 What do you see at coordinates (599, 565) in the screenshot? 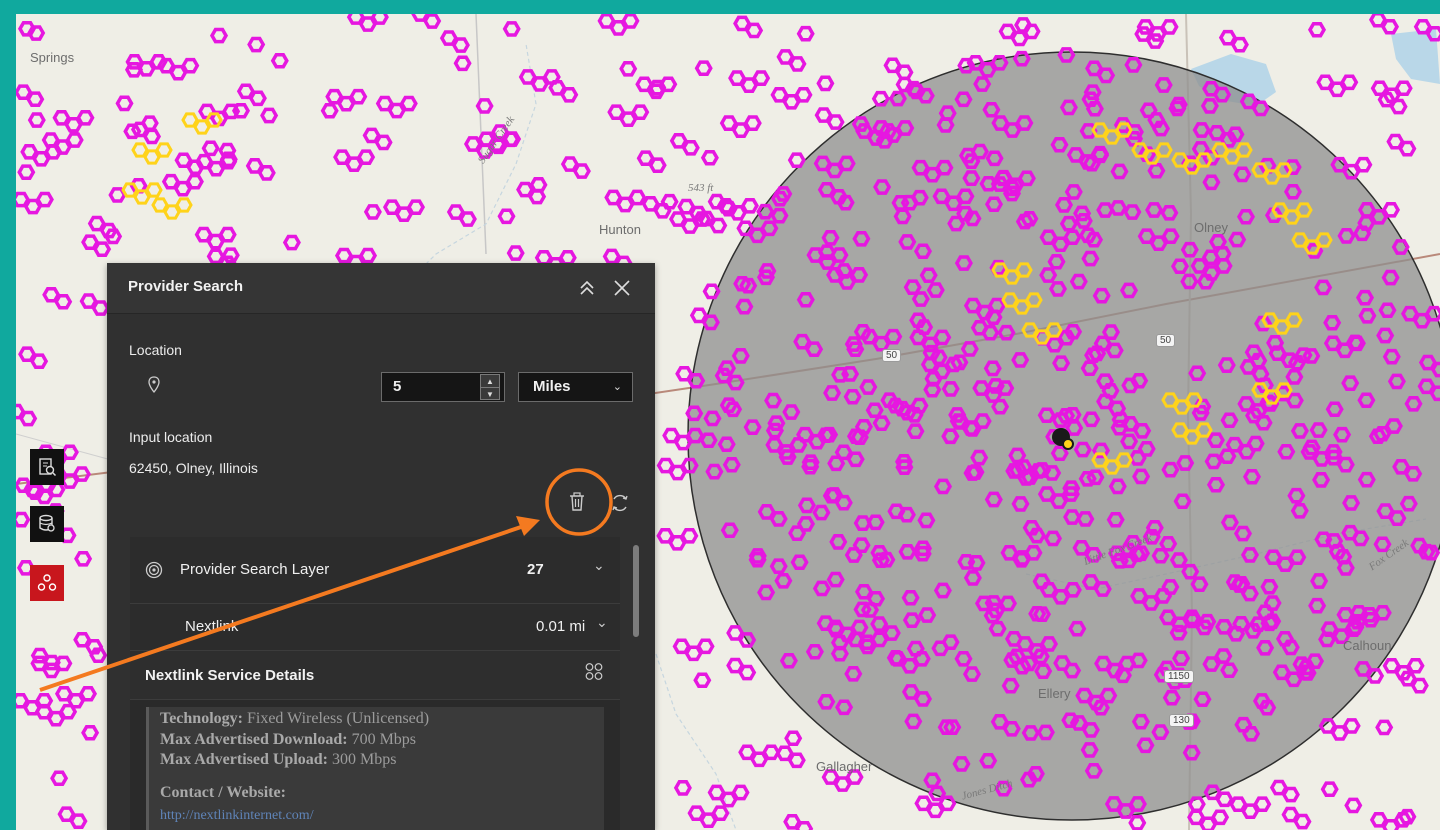
I see `chevron-down-icon: ⌄` at bounding box center [599, 565].